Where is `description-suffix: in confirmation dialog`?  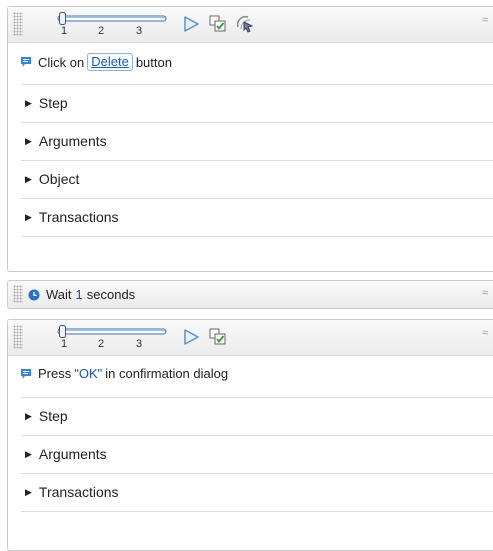 description-suffix: in confirmation dialog is located at coordinates (167, 373).